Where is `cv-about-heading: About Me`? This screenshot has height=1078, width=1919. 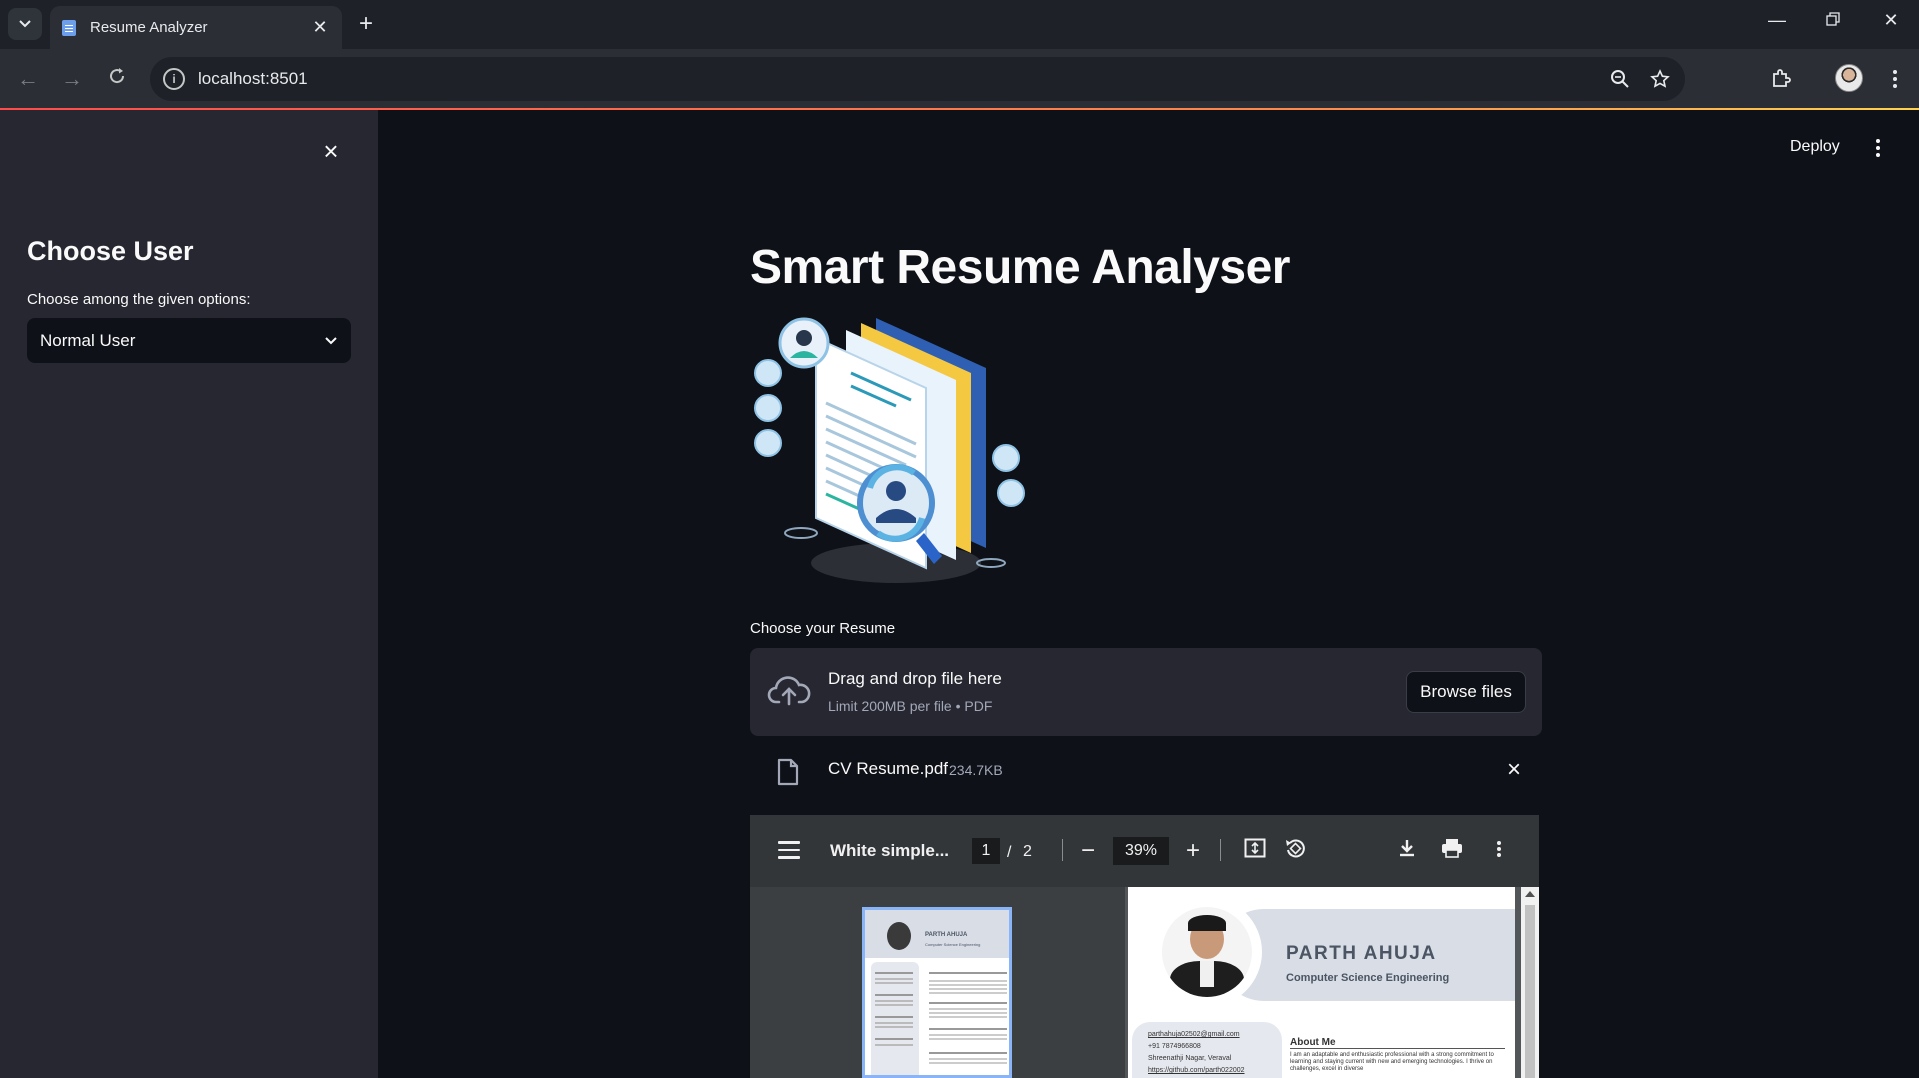
cv-about-heading: About Me is located at coordinates (1313, 1042).